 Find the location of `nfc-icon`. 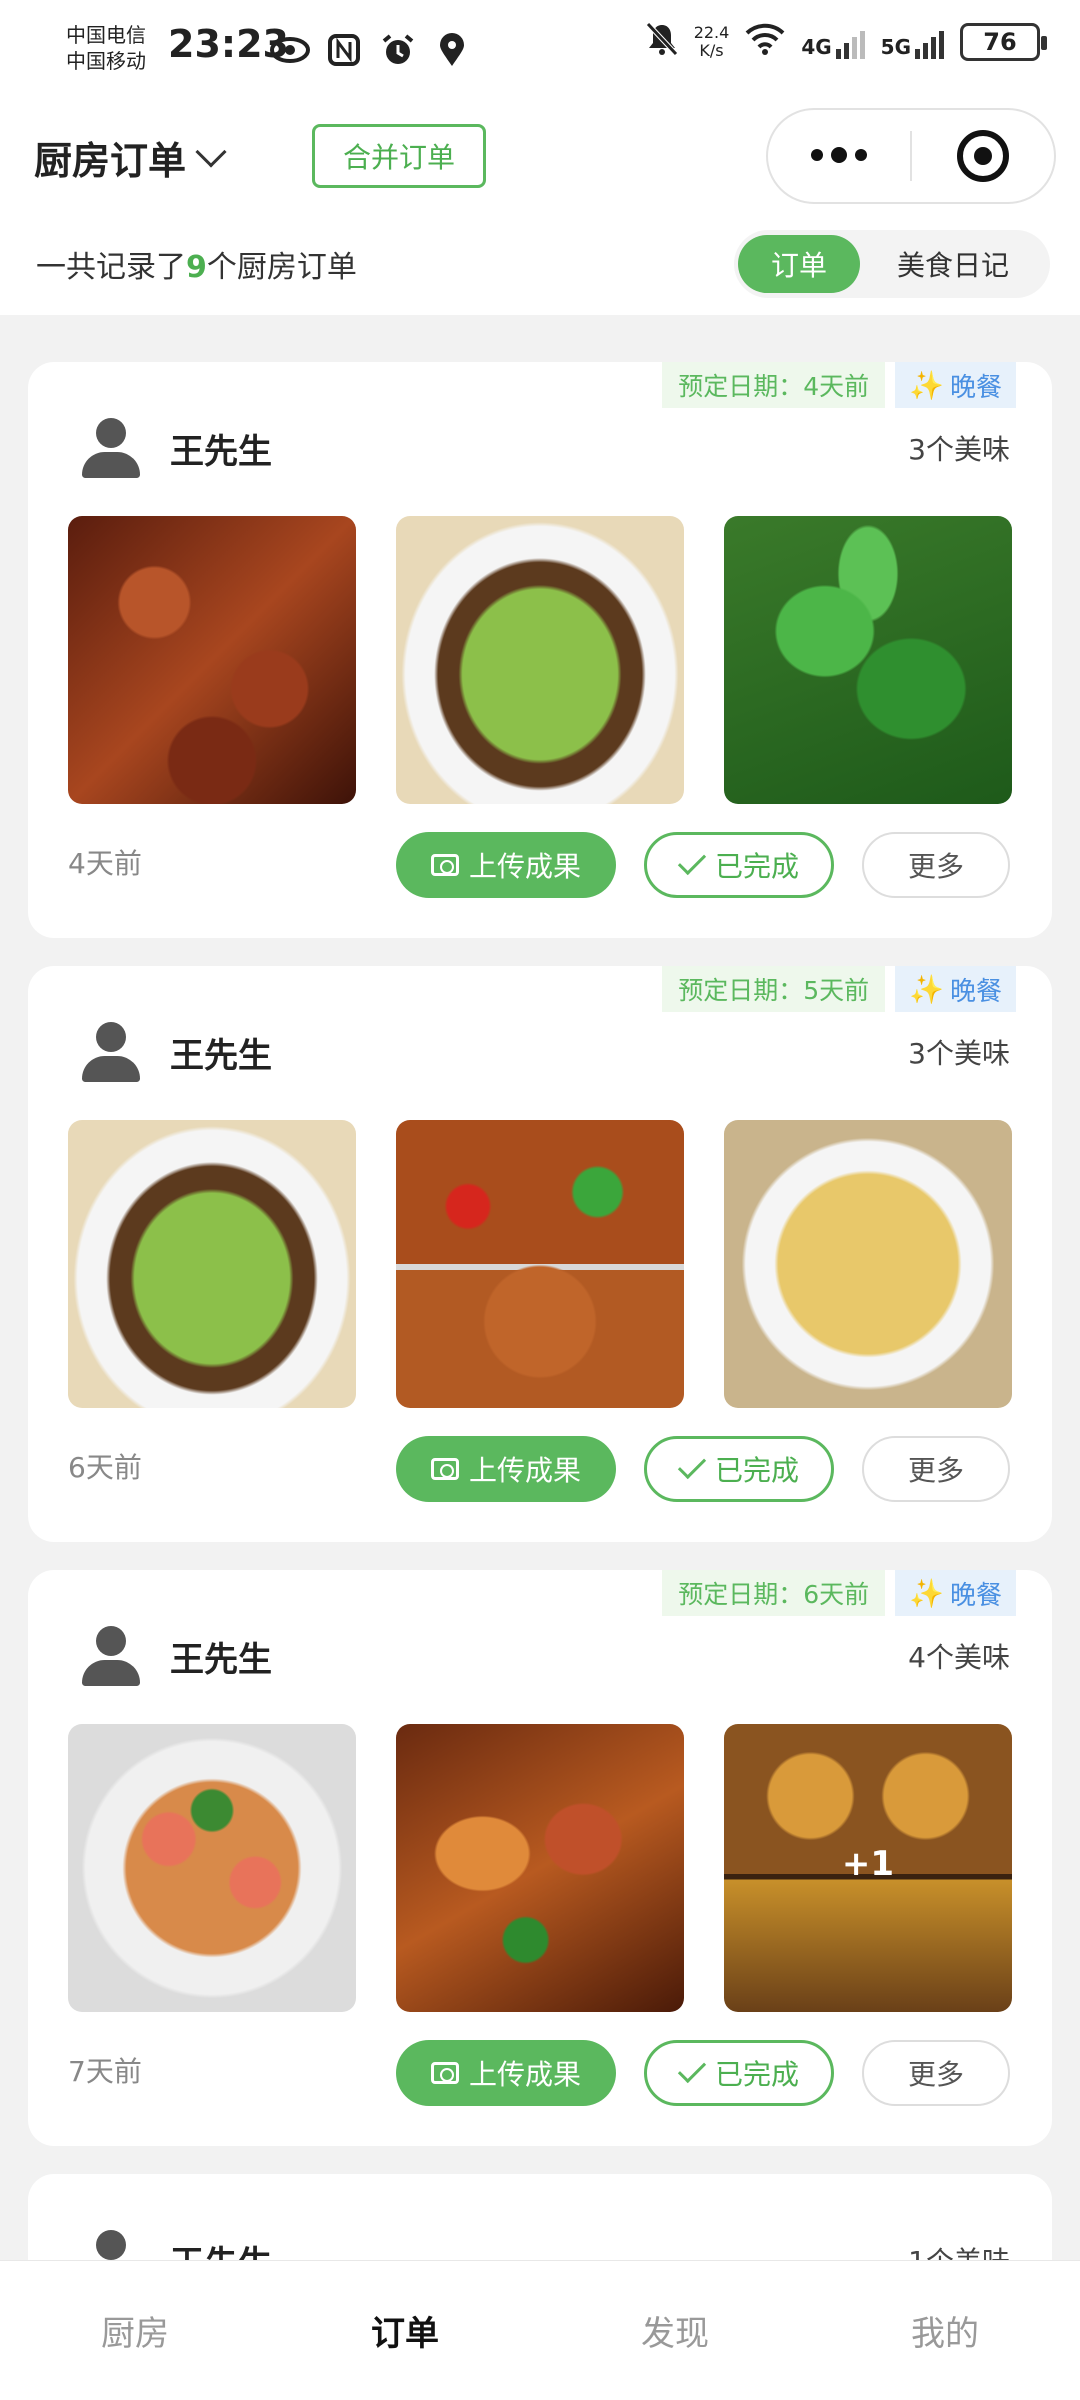

nfc-icon is located at coordinates (344, 50).